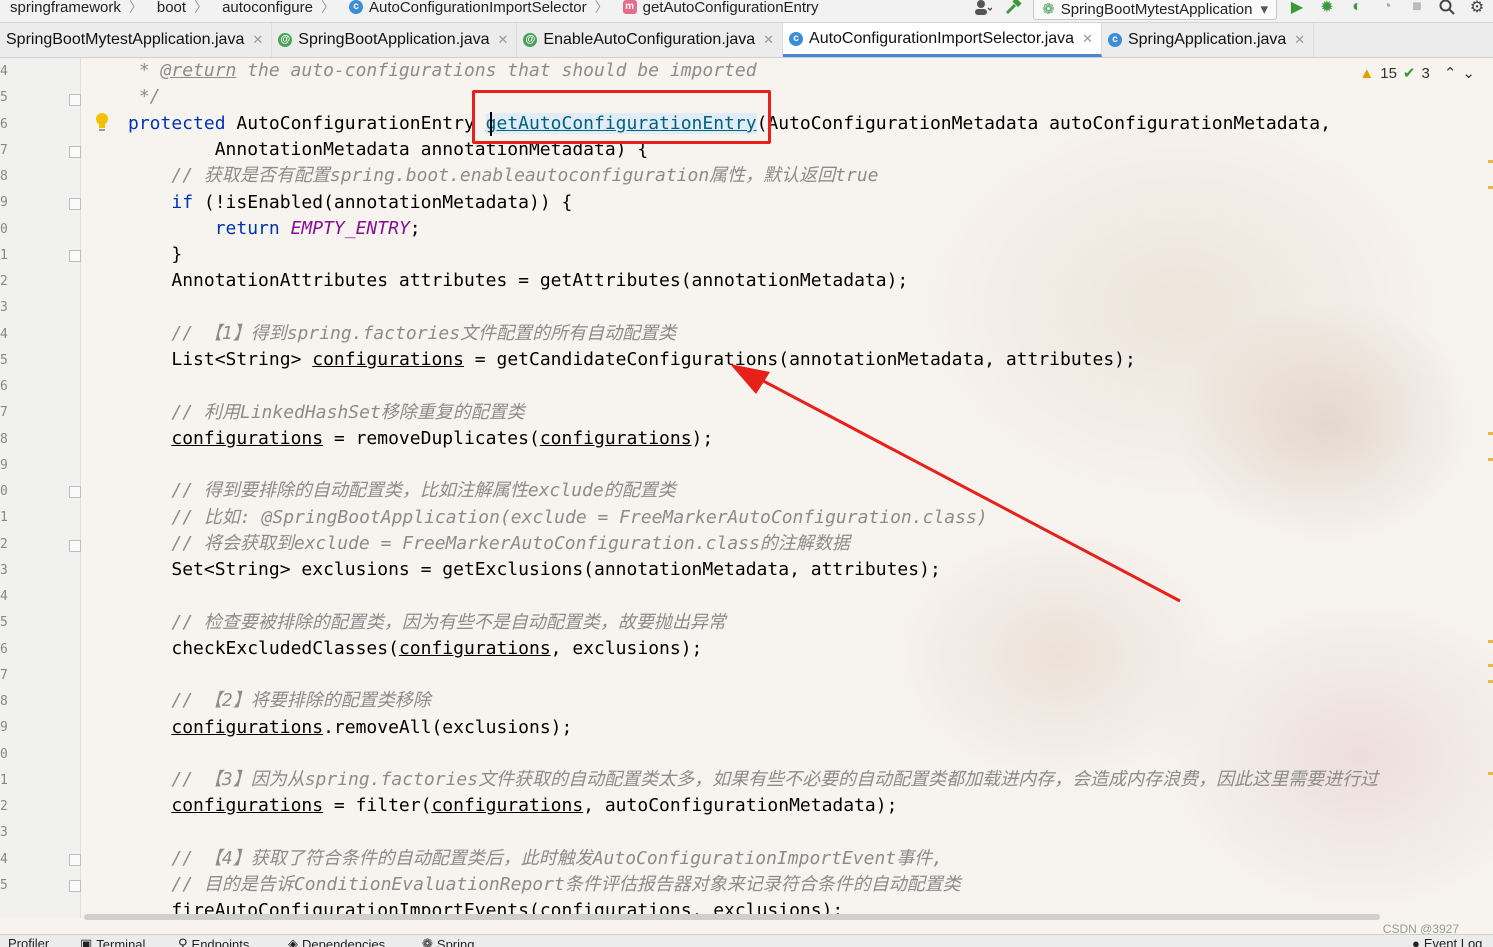 Image resolution: width=1493 pixels, height=947 pixels. I want to click on editor-tab: @ SpringBootApplication.java ✕, so click(394, 40).